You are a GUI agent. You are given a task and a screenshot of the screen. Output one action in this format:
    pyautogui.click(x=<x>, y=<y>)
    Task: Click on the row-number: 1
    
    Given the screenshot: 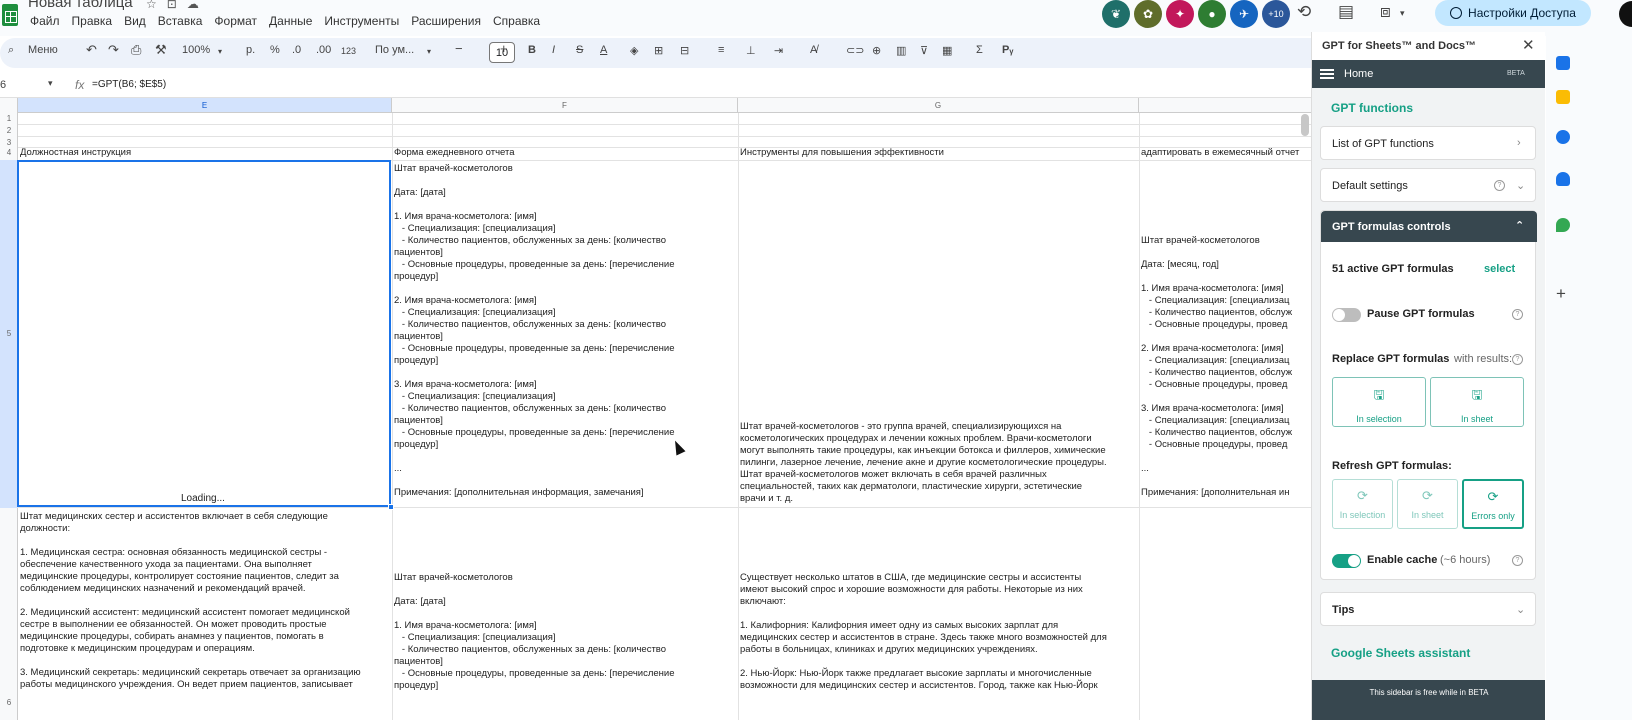 What is the action you would take?
    pyautogui.click(x=9, y=118)
    